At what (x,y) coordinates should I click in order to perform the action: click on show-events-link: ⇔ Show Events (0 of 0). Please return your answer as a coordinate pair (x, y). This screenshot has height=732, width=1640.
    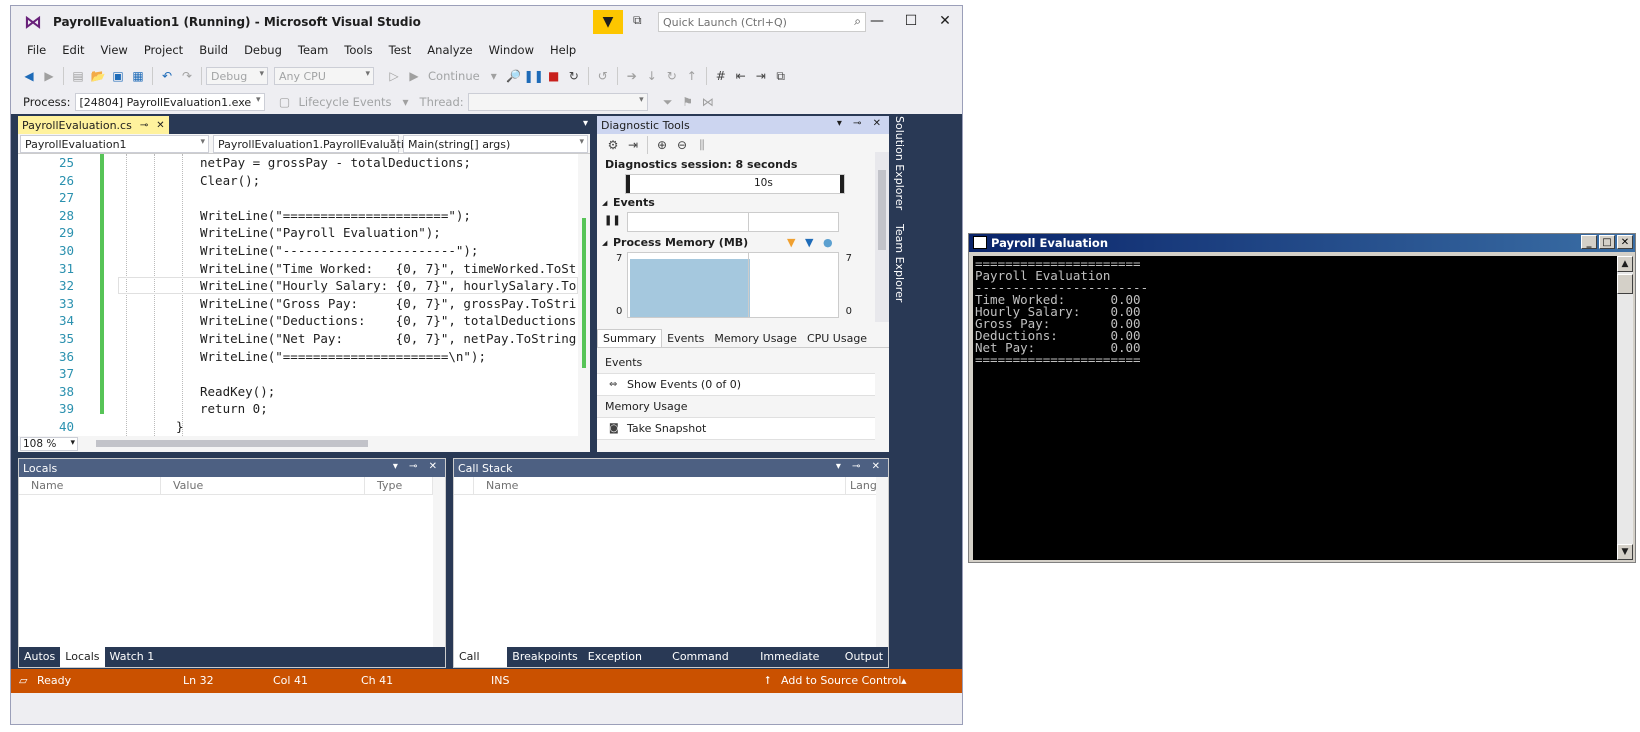
    Looking at the image, I should click on (736, 385).